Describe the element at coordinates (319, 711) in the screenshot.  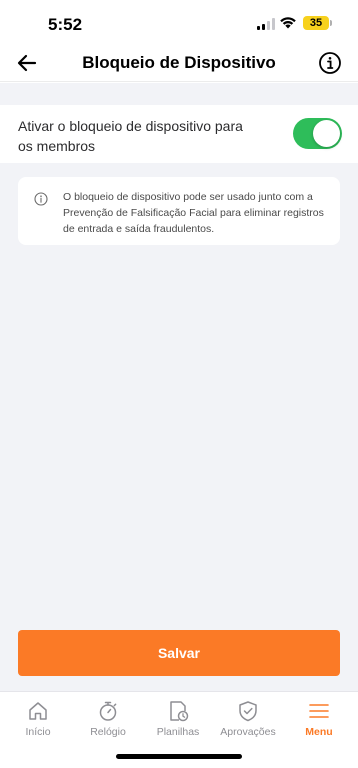
I see `menu-icon` at that location.